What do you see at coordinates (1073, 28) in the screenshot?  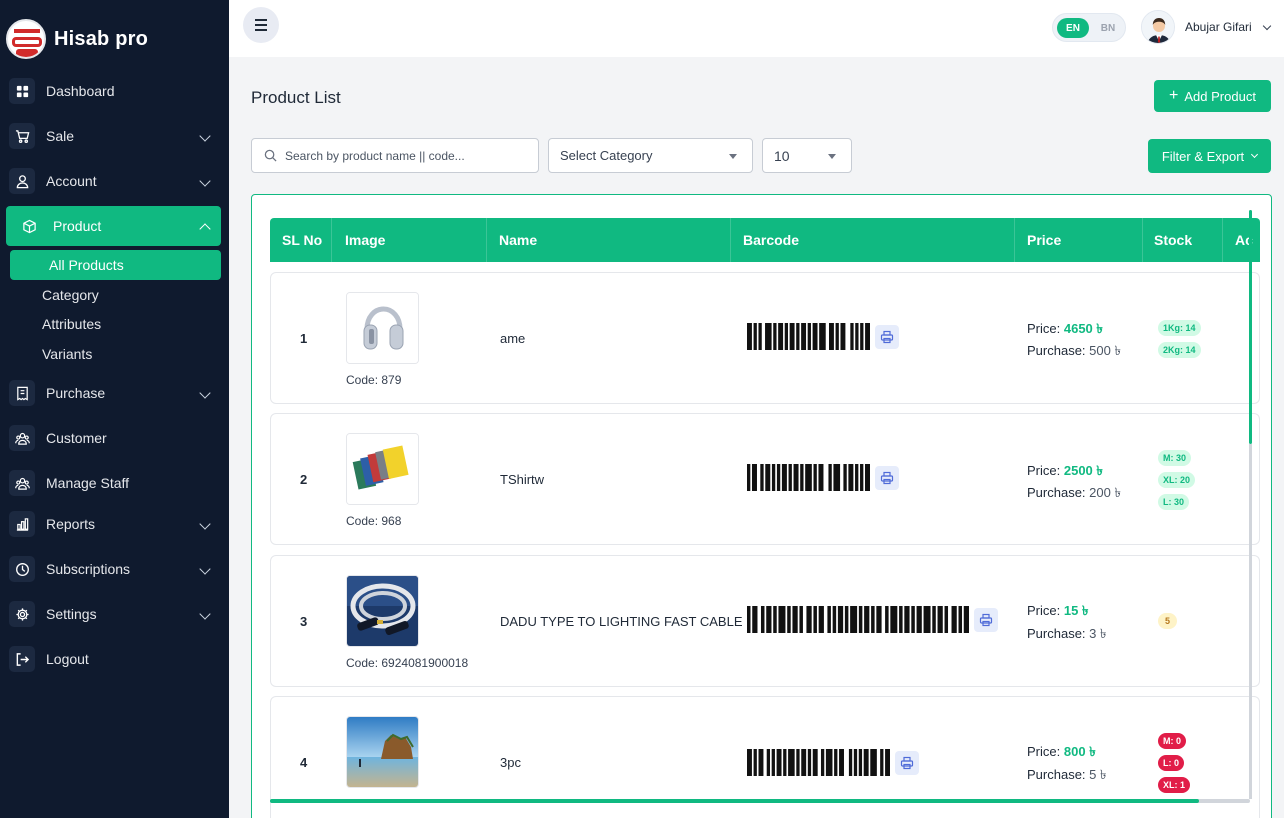 I see `lang-en-option: EN` at bounding box center [1073, 28].